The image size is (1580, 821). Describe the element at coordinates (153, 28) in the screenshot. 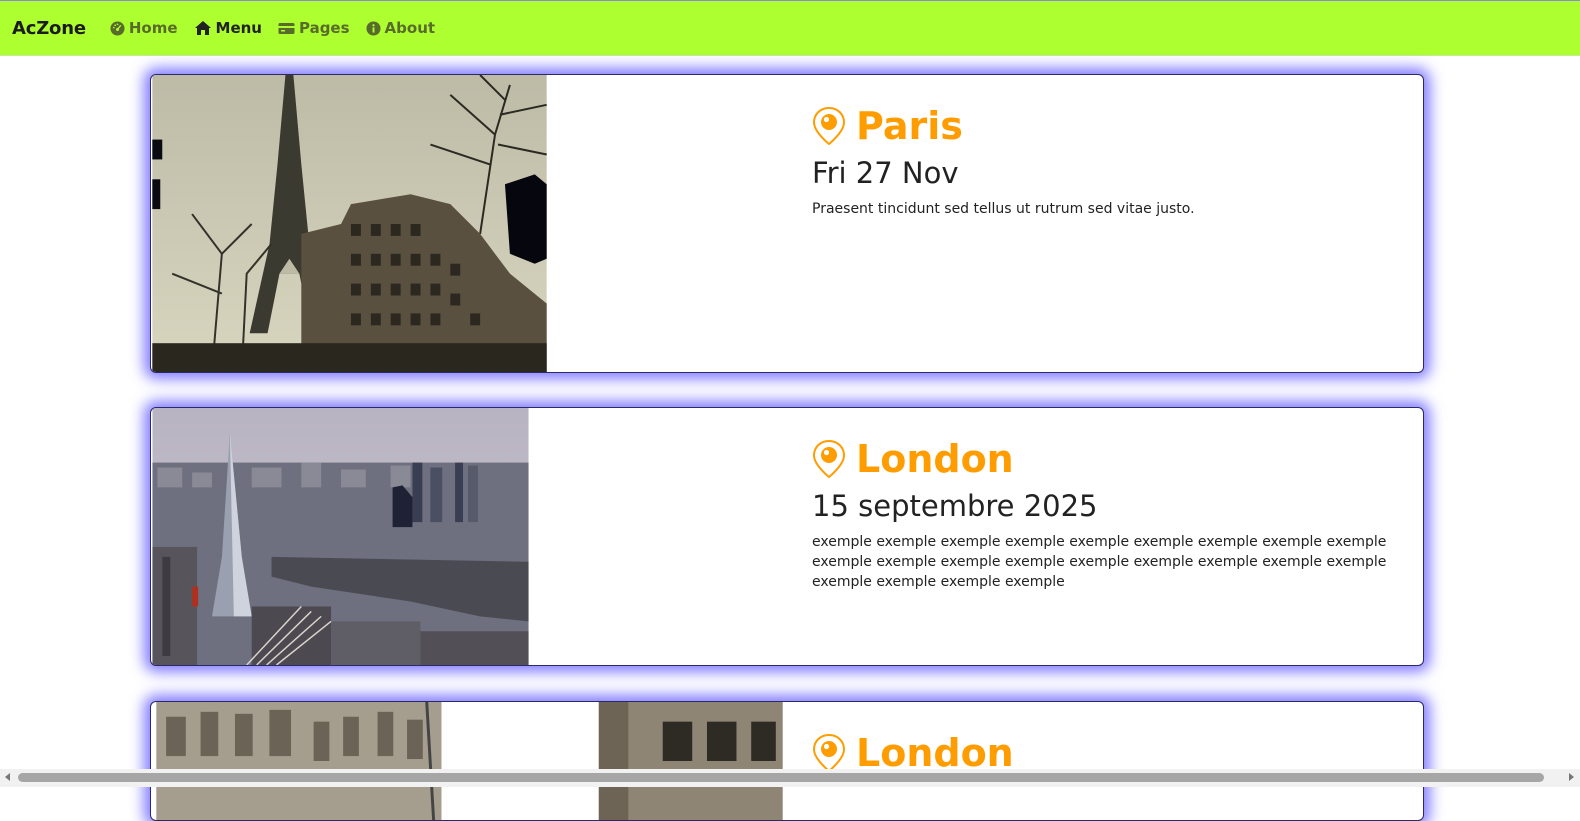

I see `nav-item-label: Home` at that location.